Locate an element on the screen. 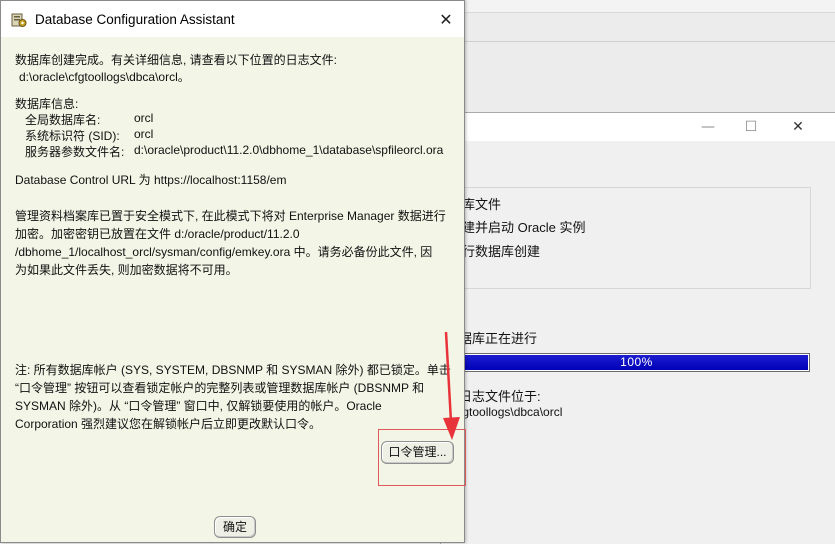 The image size is (835, 544). progress-percent: 100% is located at coordinates (636, 362).